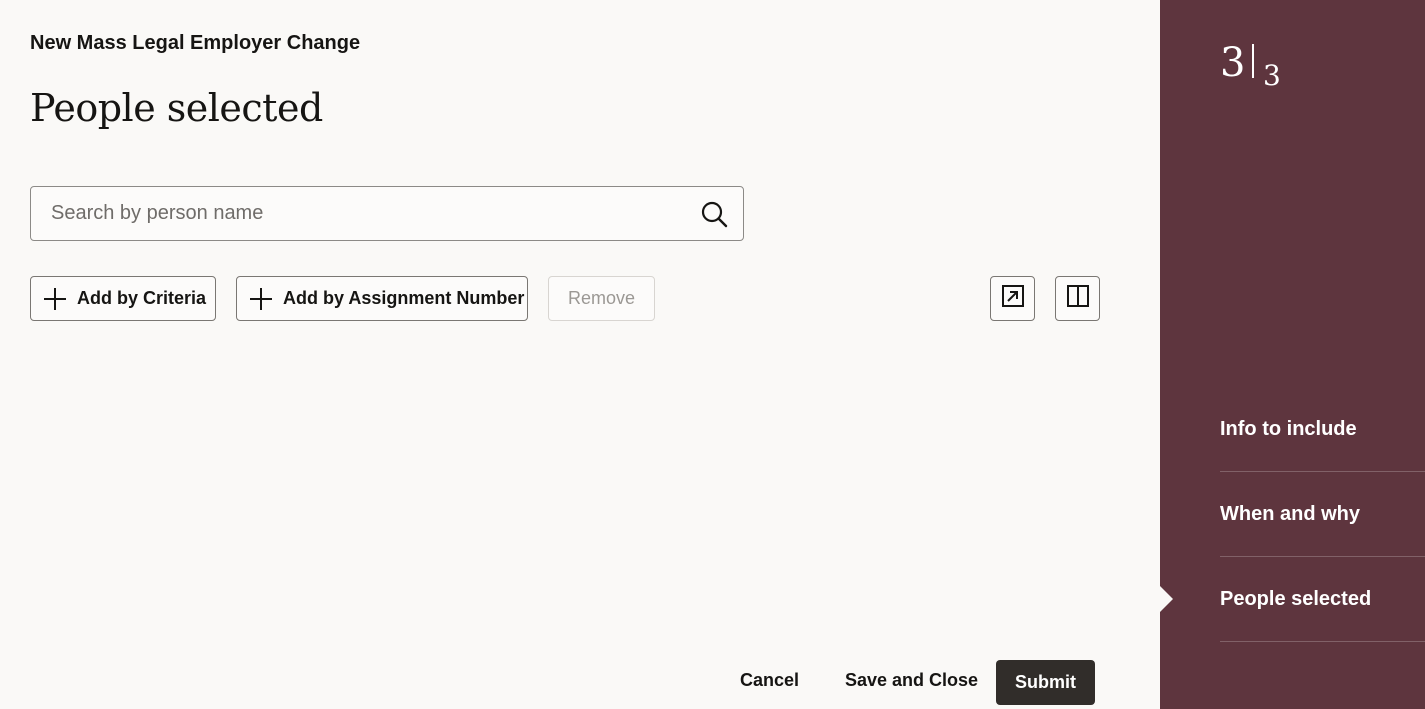  Describe the element at coordinates (195, 43) in the screenshot. I see `app-title: New Mass Legal Employer Change` at that location.